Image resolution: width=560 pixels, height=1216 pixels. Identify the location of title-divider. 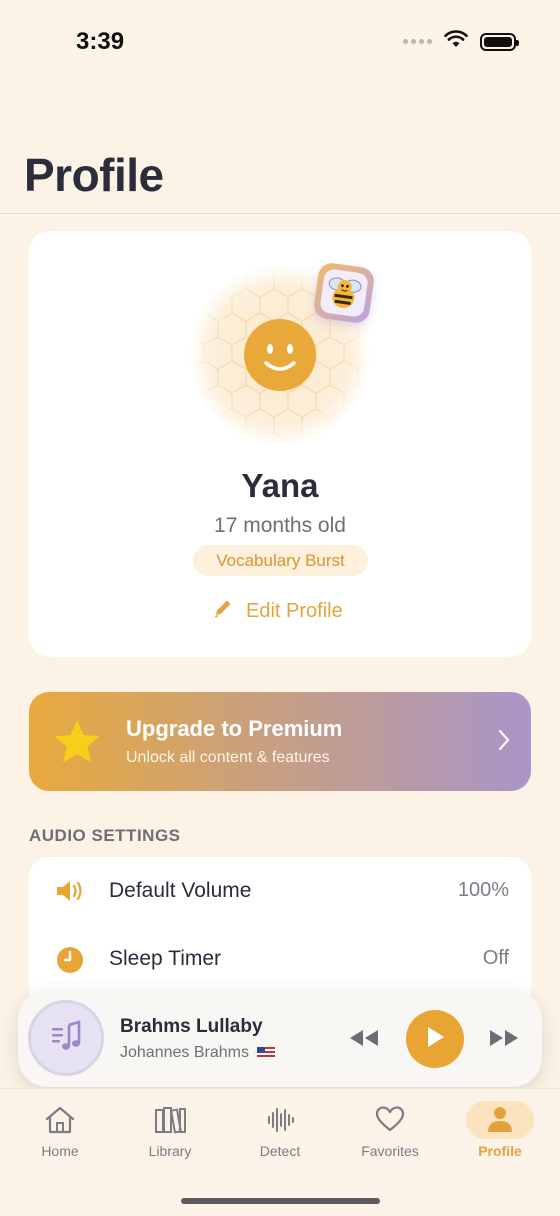
(280, 213).